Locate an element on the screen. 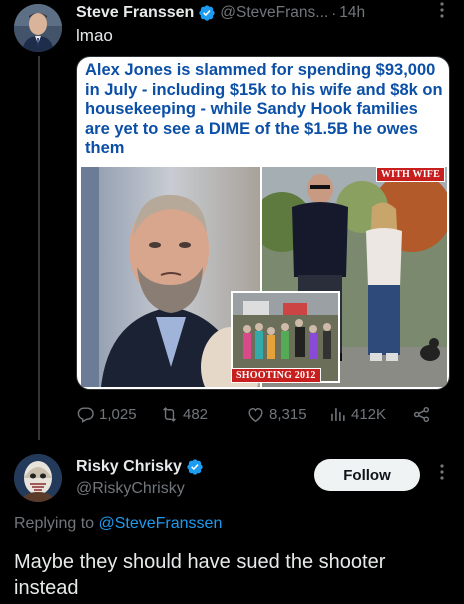 This screenshot has width=464, height=604. replying-to-mention: @SteveFranssen is located at coordinates (161, 523).